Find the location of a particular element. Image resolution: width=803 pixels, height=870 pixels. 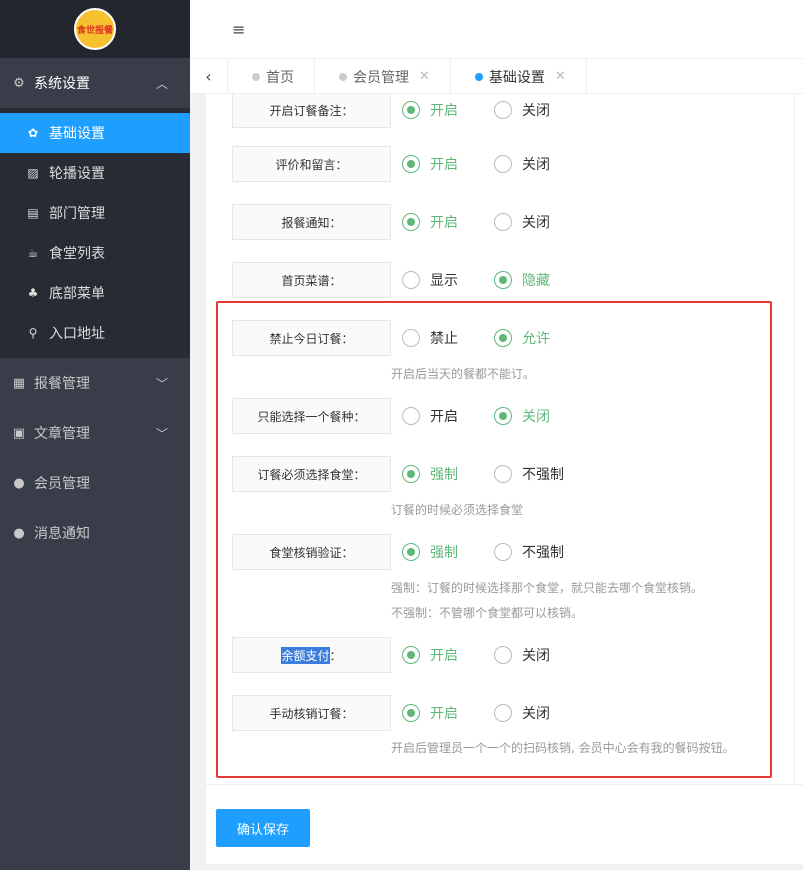

sub-item-label: 入口地址 is located at coordinates (77, 334).